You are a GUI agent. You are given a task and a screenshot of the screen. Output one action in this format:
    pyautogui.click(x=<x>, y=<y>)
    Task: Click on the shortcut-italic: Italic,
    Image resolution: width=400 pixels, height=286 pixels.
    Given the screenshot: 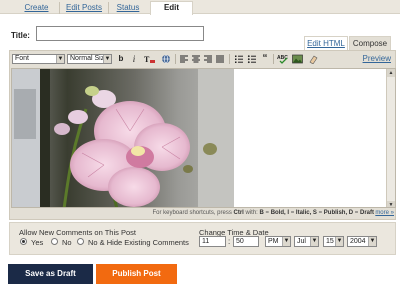 What is the action you would take?
    pyautogui.click(x=303, y=213)
    